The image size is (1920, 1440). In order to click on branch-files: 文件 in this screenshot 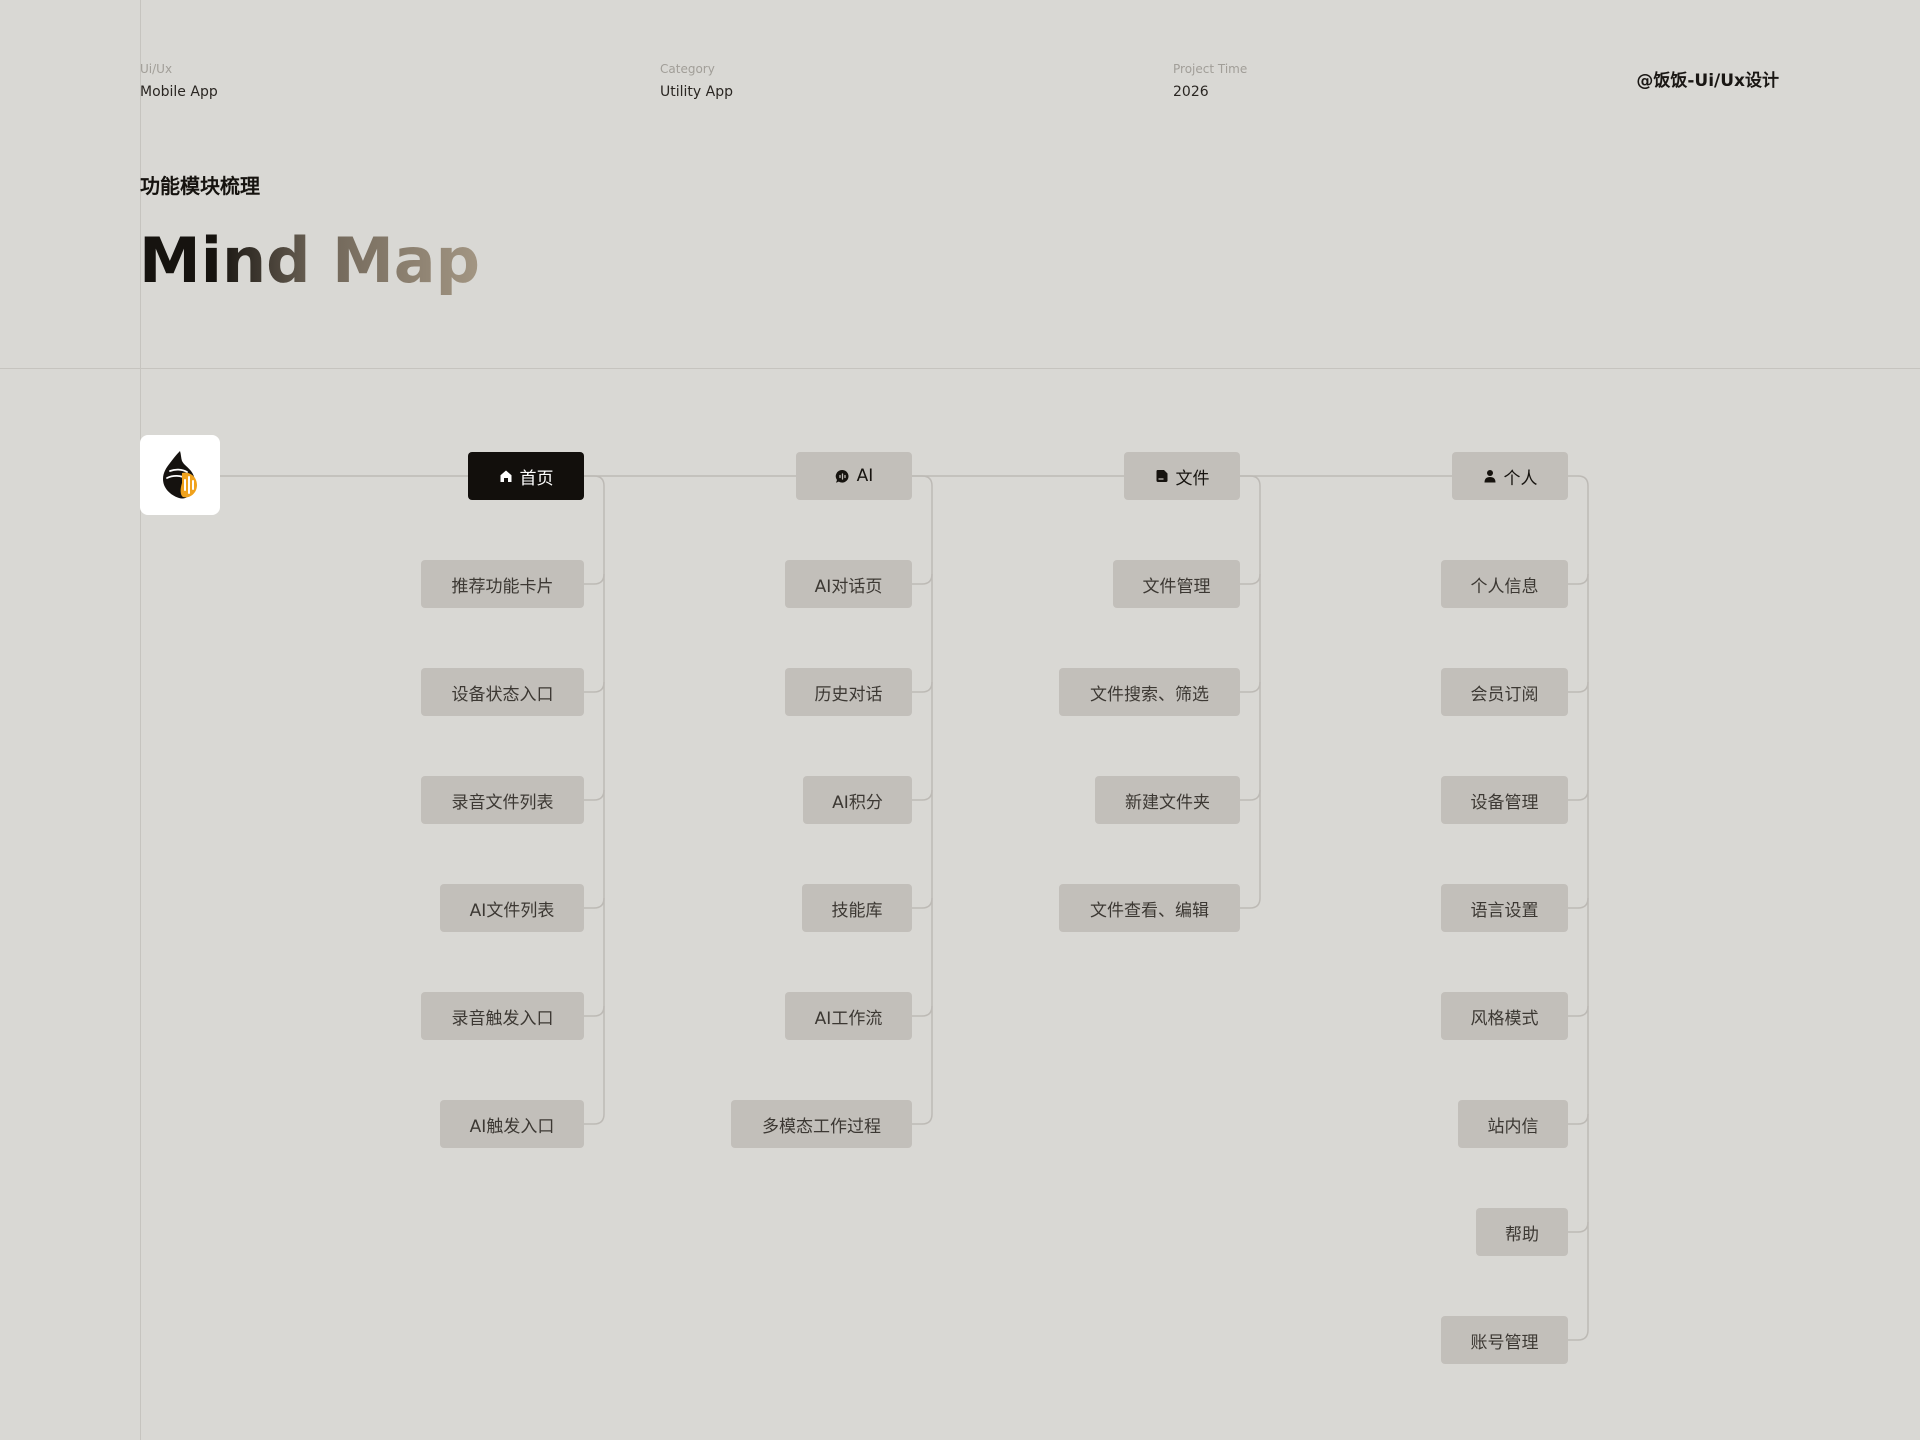, I will do `click(1182, 476)`.